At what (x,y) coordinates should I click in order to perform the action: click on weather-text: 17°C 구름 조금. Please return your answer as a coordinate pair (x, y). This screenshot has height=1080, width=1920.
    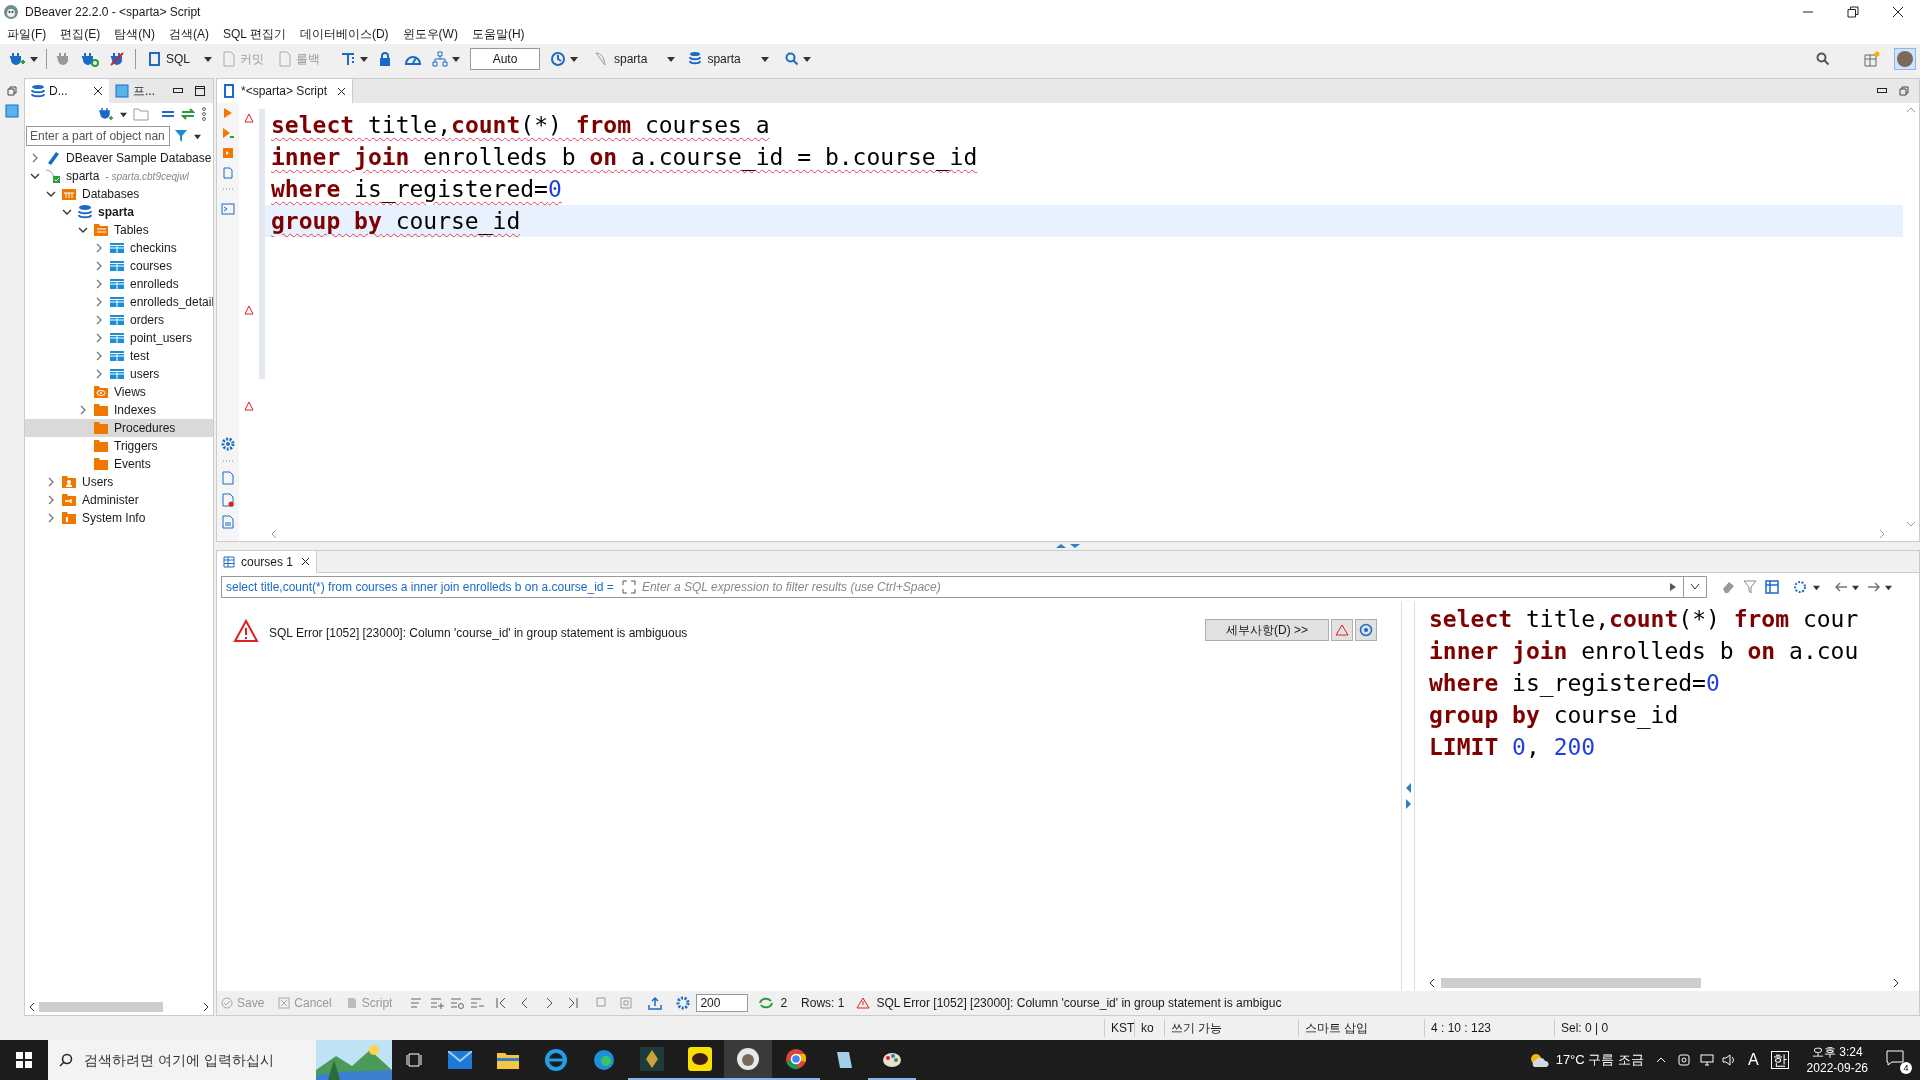
    Looking at the image, I should click on (1599, 1060).